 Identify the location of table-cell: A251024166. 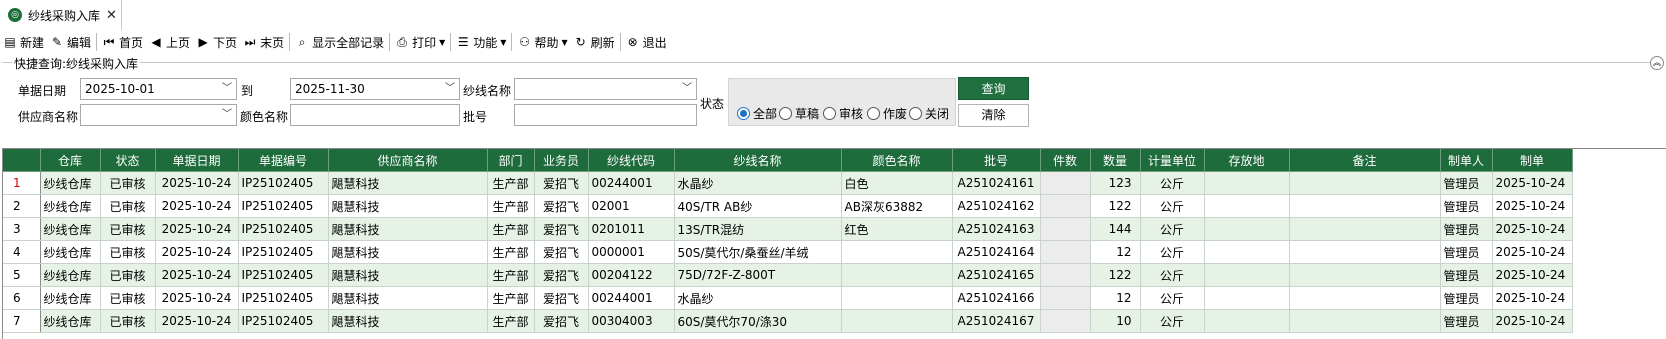
(996, 298).